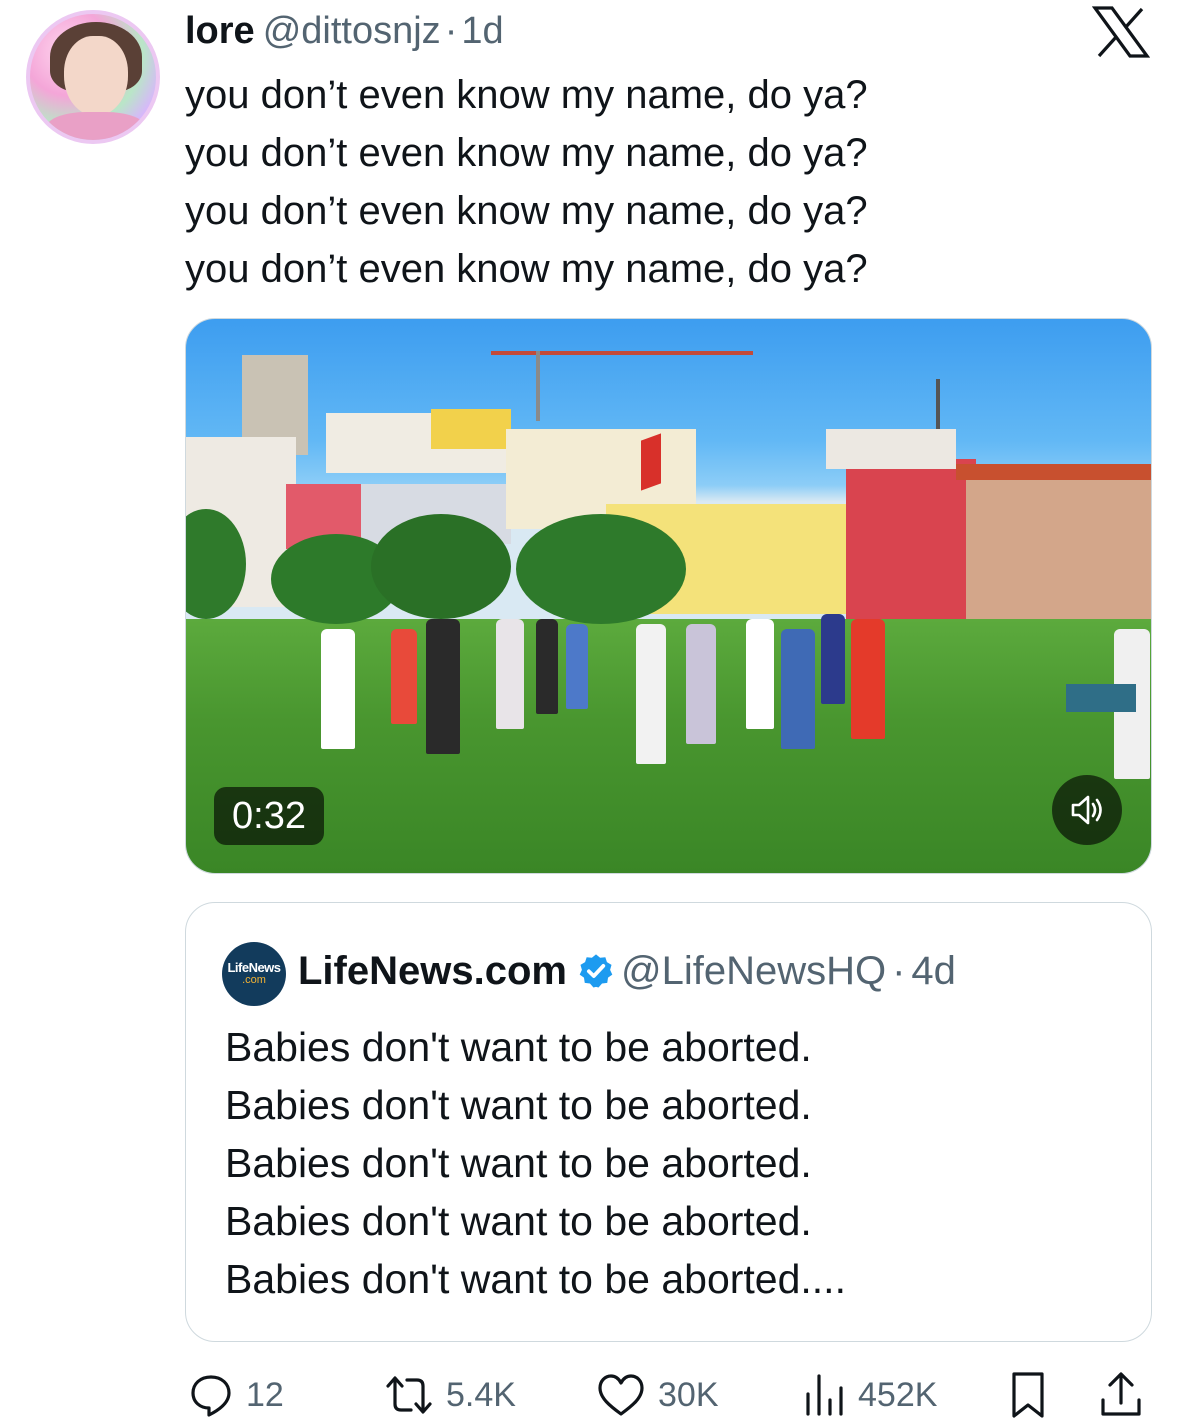  What do you see at coordinates (482, 31) in the screenshot?
I see `tweet-time: 1d` at bounding box center [482, 31].